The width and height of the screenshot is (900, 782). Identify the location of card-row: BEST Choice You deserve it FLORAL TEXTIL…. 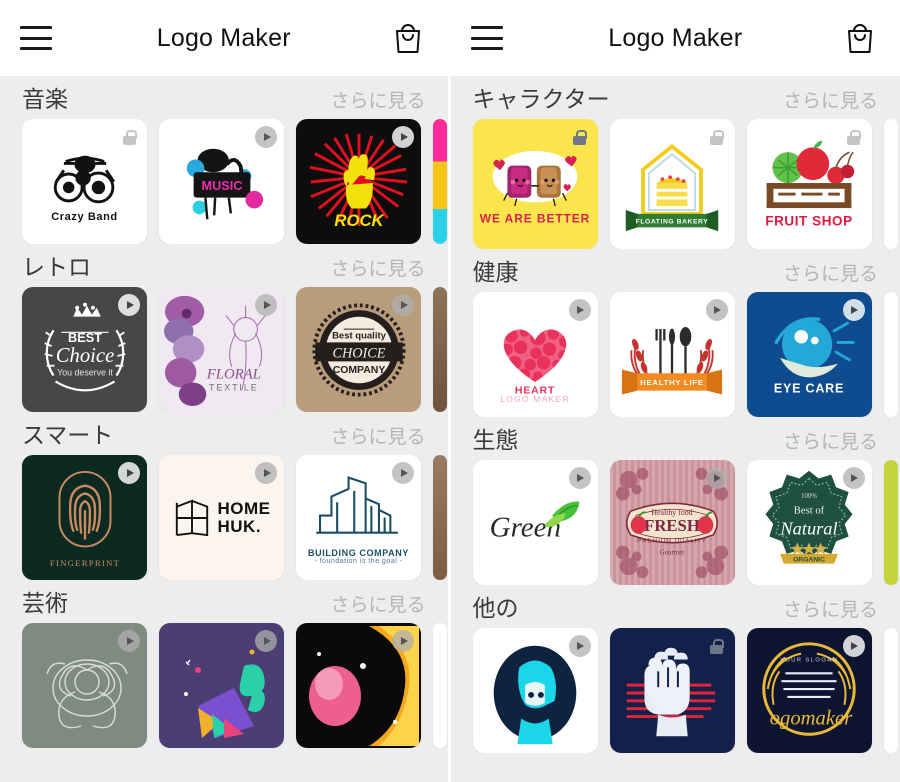
(224, 349).